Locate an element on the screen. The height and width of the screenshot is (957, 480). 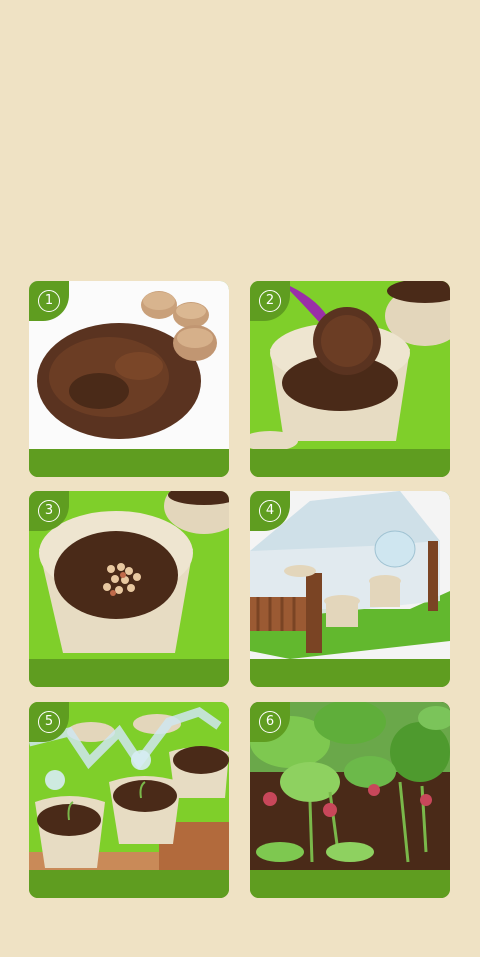
step-card-1: 1 is located at coordinates (129, 379).